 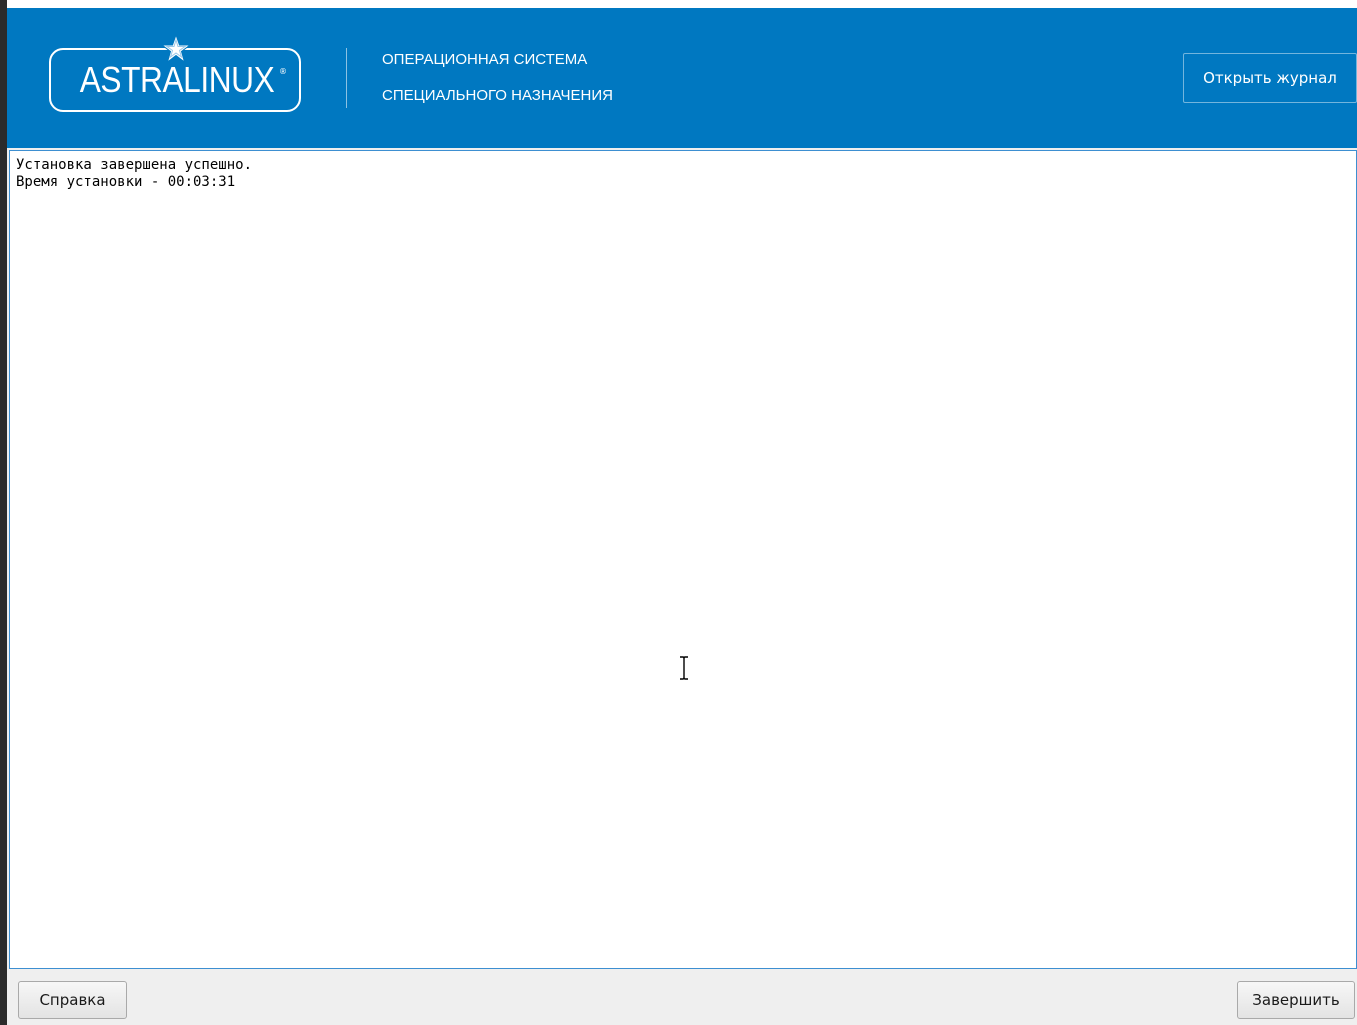 I want to click on finish-button: Завершить, so click(x=1296, y=1000).